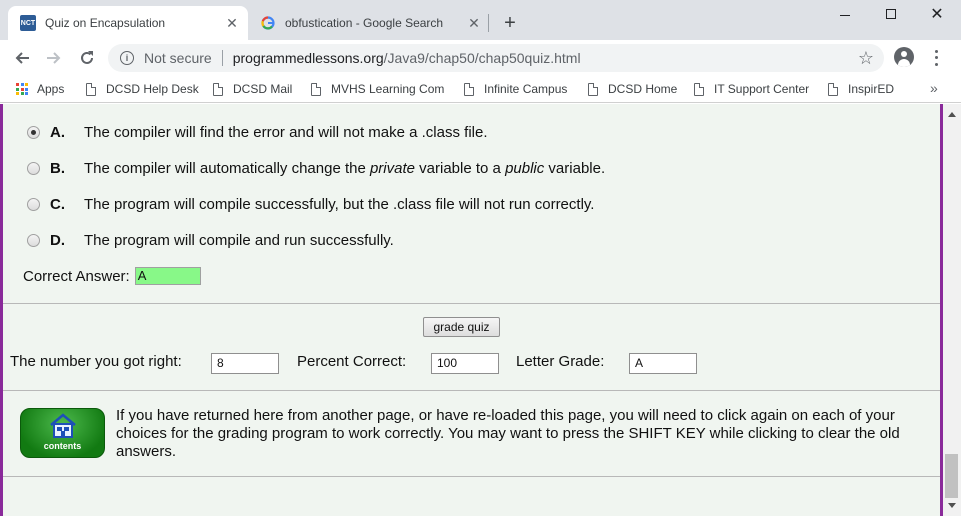  What do you see at coordinates (127, 58) in the screenshot?
I see `info-icon: i` at bounding box center [127, 58].